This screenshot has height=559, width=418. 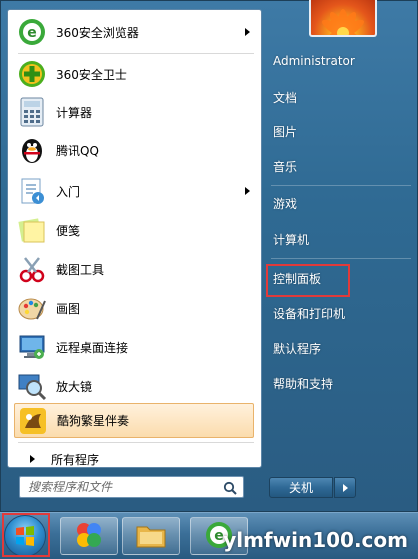 I want to click on start-button-highlight-box, so click(x=26, y=535).